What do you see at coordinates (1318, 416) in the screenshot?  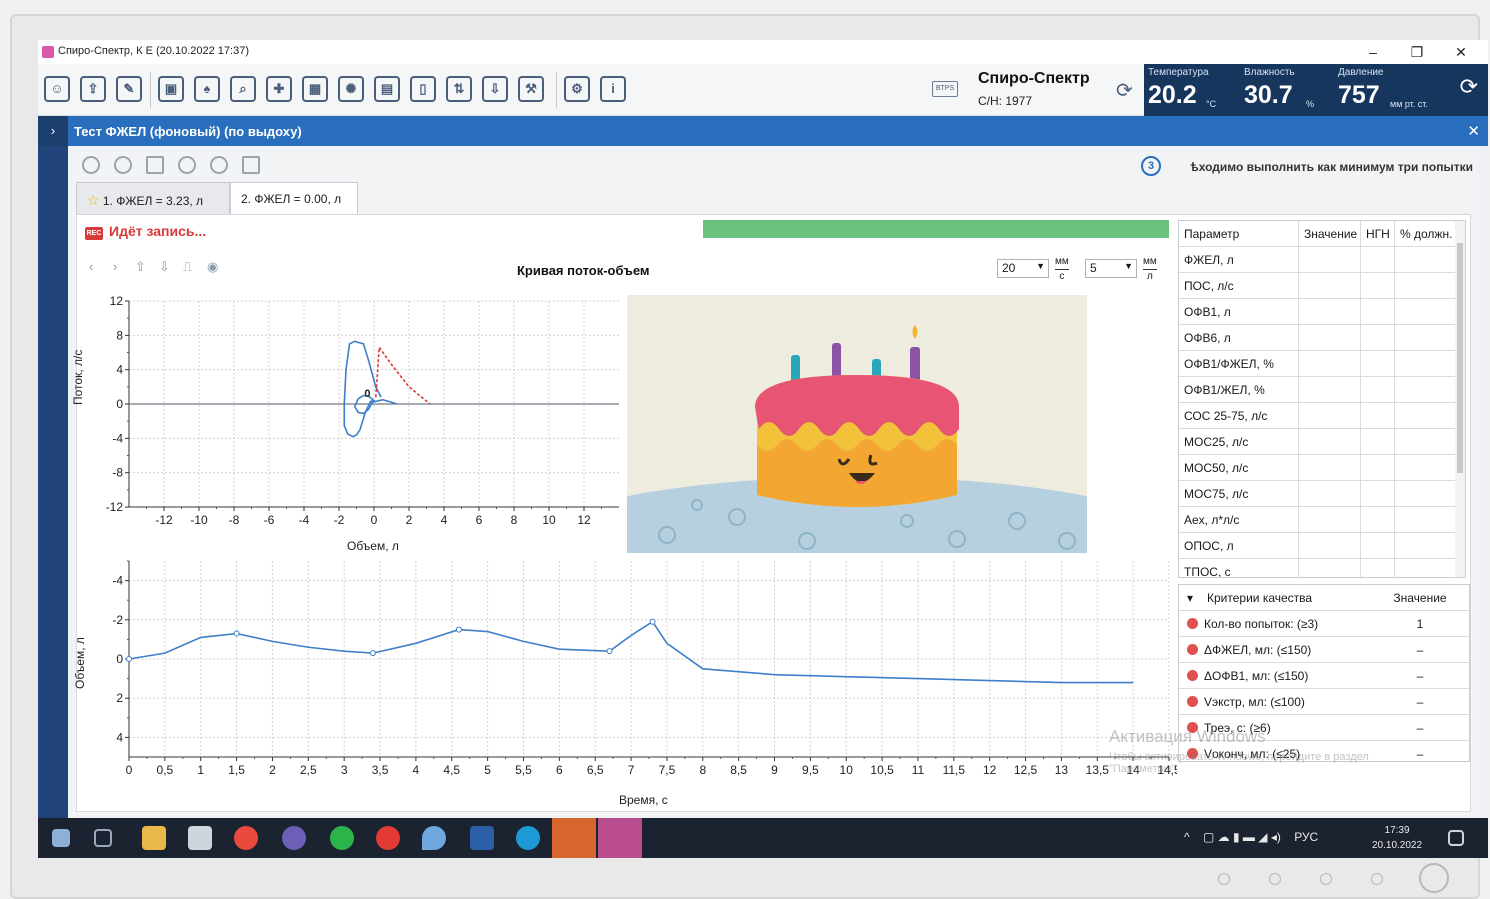 I see `table-row: СОС 25-75, л/с` at bounding box center [1318, 416].